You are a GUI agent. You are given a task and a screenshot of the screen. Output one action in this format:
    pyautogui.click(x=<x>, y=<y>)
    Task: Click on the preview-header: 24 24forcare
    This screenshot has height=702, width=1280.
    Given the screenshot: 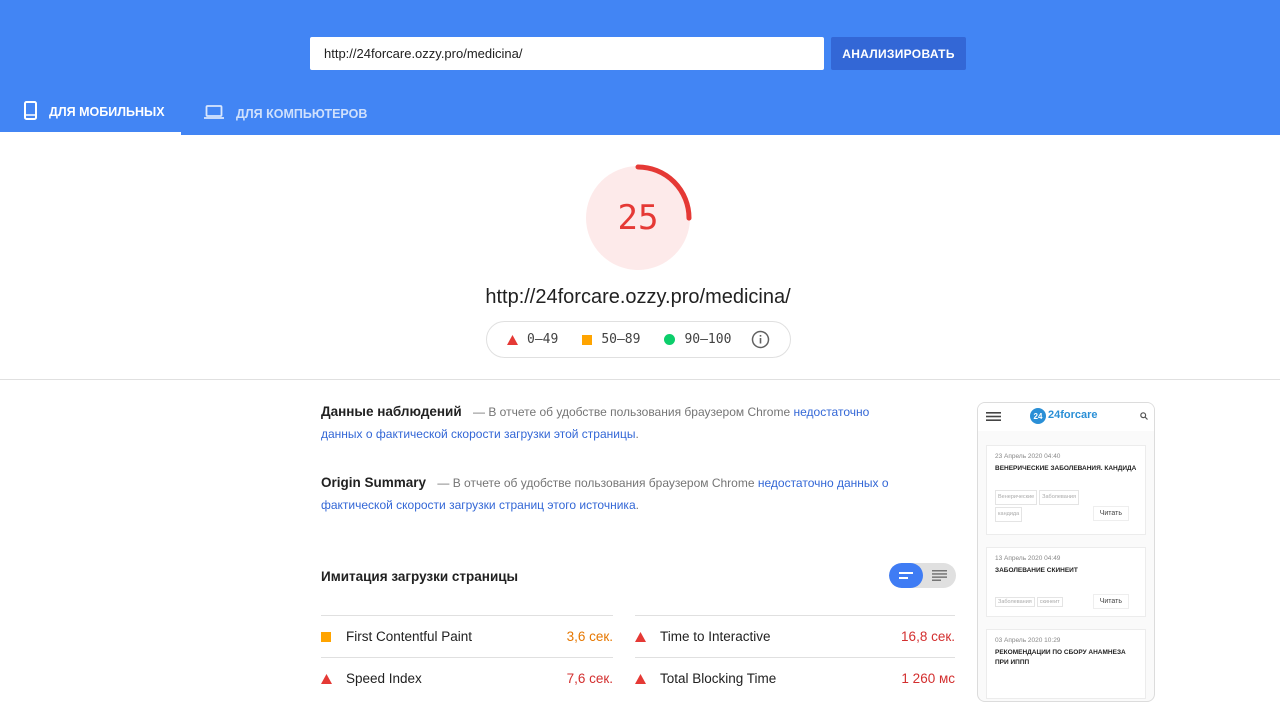 What is the action you would take?
    pyautogui.click(x=1066, y=417)
    